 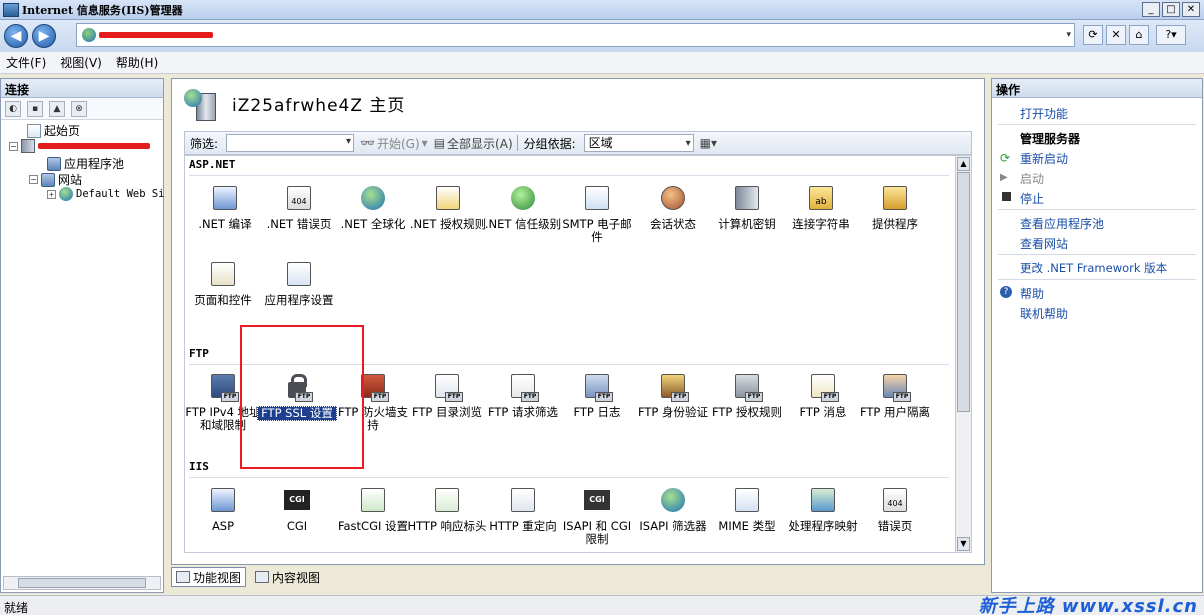 I want to click on feature-pages-controls: 页面和控件, so click(x=223, y=282).